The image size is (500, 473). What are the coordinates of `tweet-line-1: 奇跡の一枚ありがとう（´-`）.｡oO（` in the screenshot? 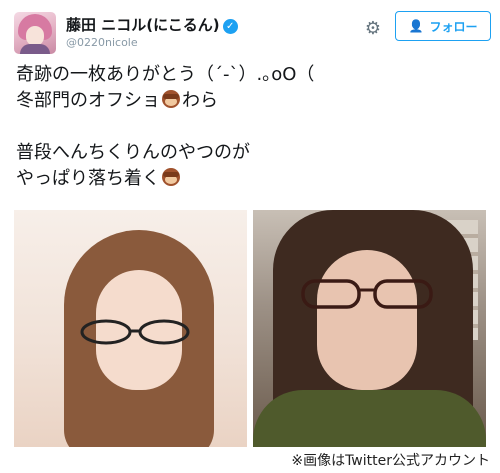 It's located at (165, 74).